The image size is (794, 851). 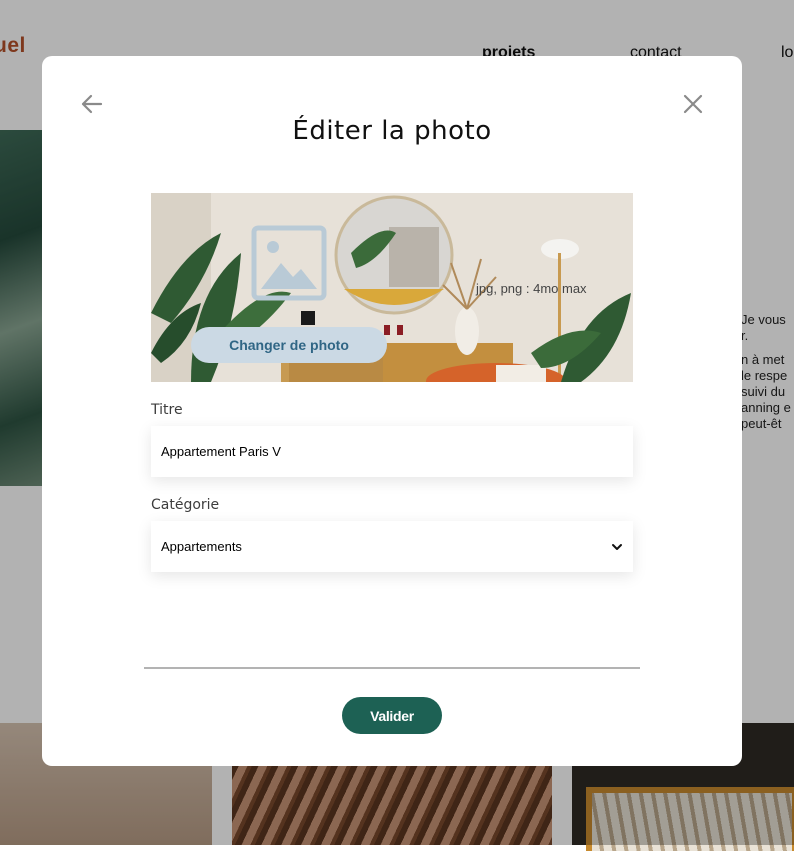 What do you see at coordinates (185, 505) in the screenshot?
I see `category-field-label: Catégorie` at bounding box center [185, 505].